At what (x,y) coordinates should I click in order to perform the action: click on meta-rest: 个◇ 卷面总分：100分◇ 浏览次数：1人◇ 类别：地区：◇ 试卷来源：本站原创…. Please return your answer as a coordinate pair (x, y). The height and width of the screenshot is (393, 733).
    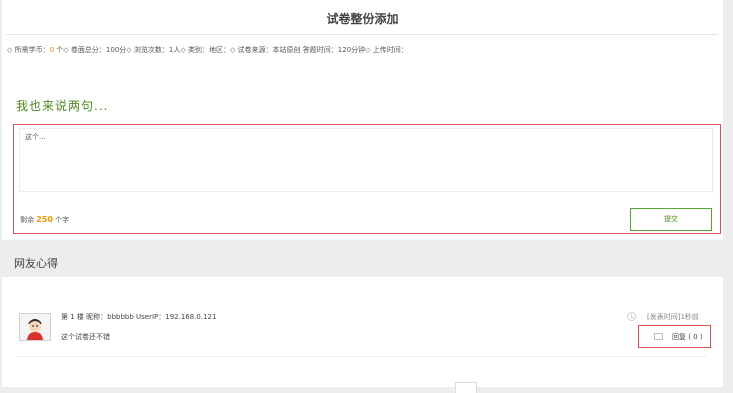
    Looking at the image, I should click on (231, 50).